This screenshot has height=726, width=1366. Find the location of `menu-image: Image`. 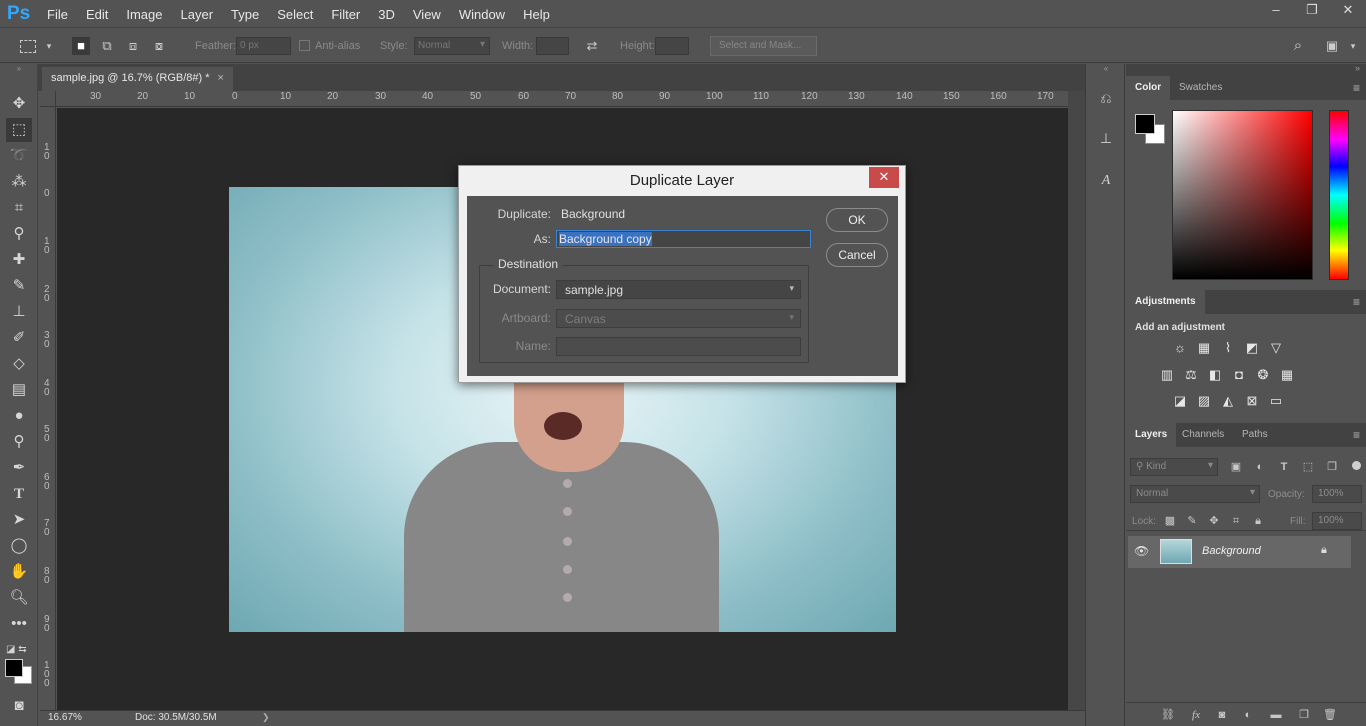

menu-image: Image is located at coordinates (144, 14).